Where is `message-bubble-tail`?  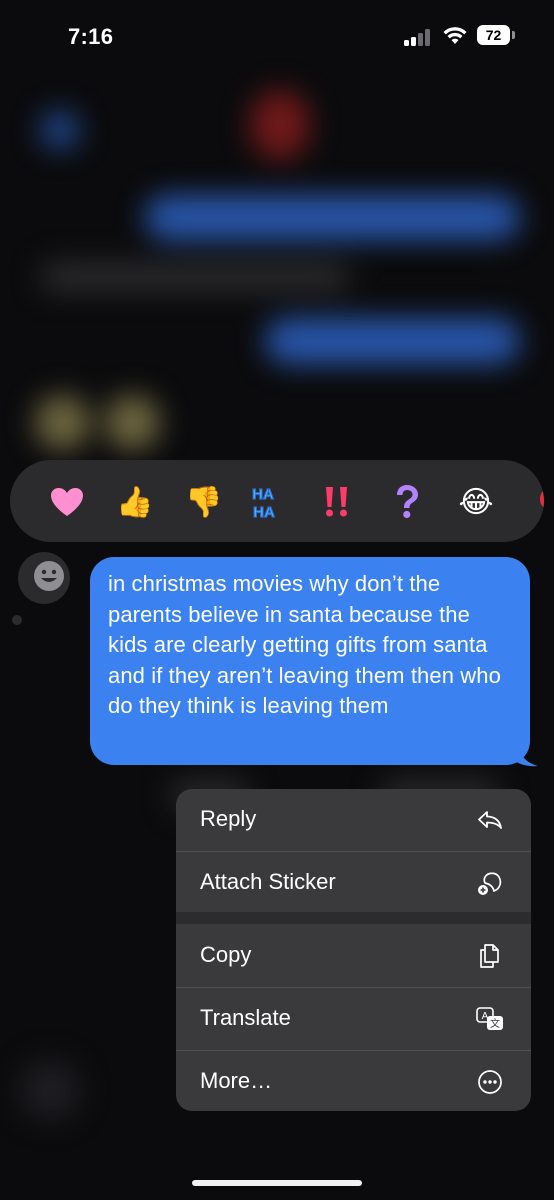 message-bubble-tail is located at coordinates (525, 756).